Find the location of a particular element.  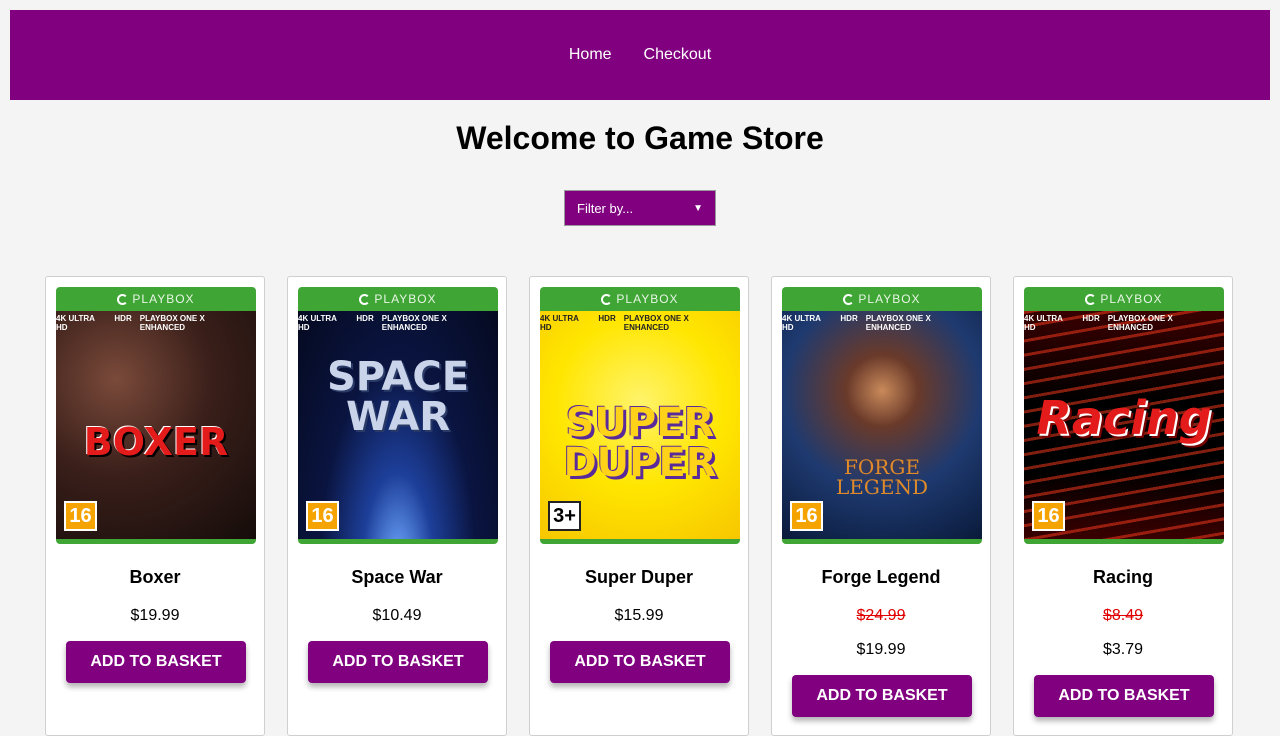

page-title: Welcome to Game Store is located at coordinates (640, 138).